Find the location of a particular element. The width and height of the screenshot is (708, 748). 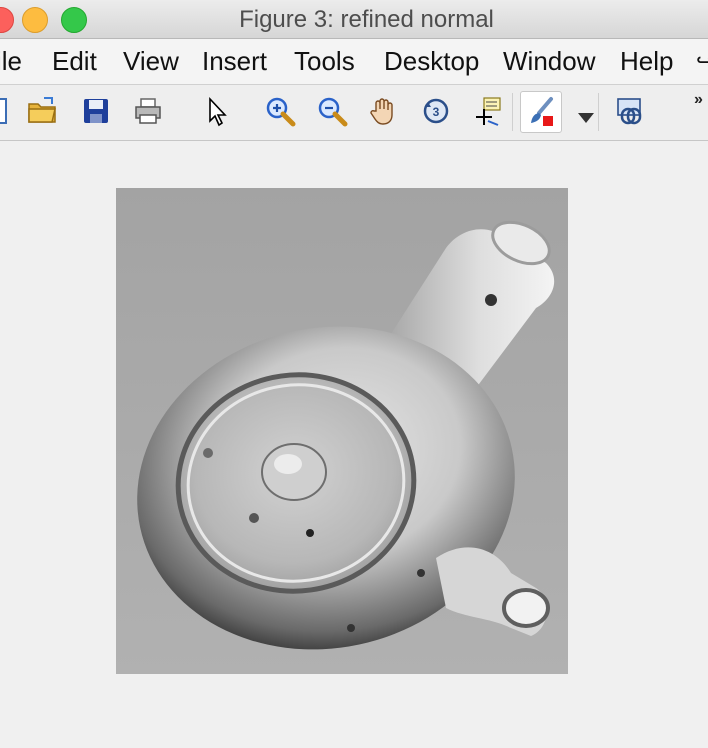

svg-text: 3 is located at coordinates (436, 112).